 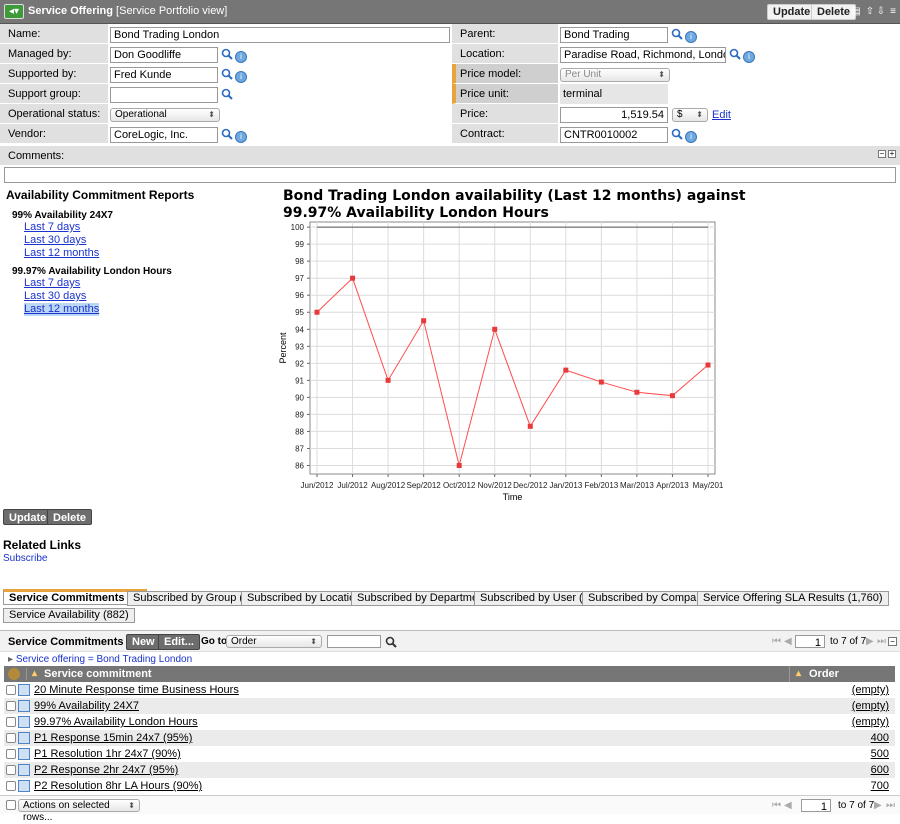 What do you see at coordinates (870, 641) in the screenshot?
I see `next-page-icon: ▶` at bounding box center [870, 641].